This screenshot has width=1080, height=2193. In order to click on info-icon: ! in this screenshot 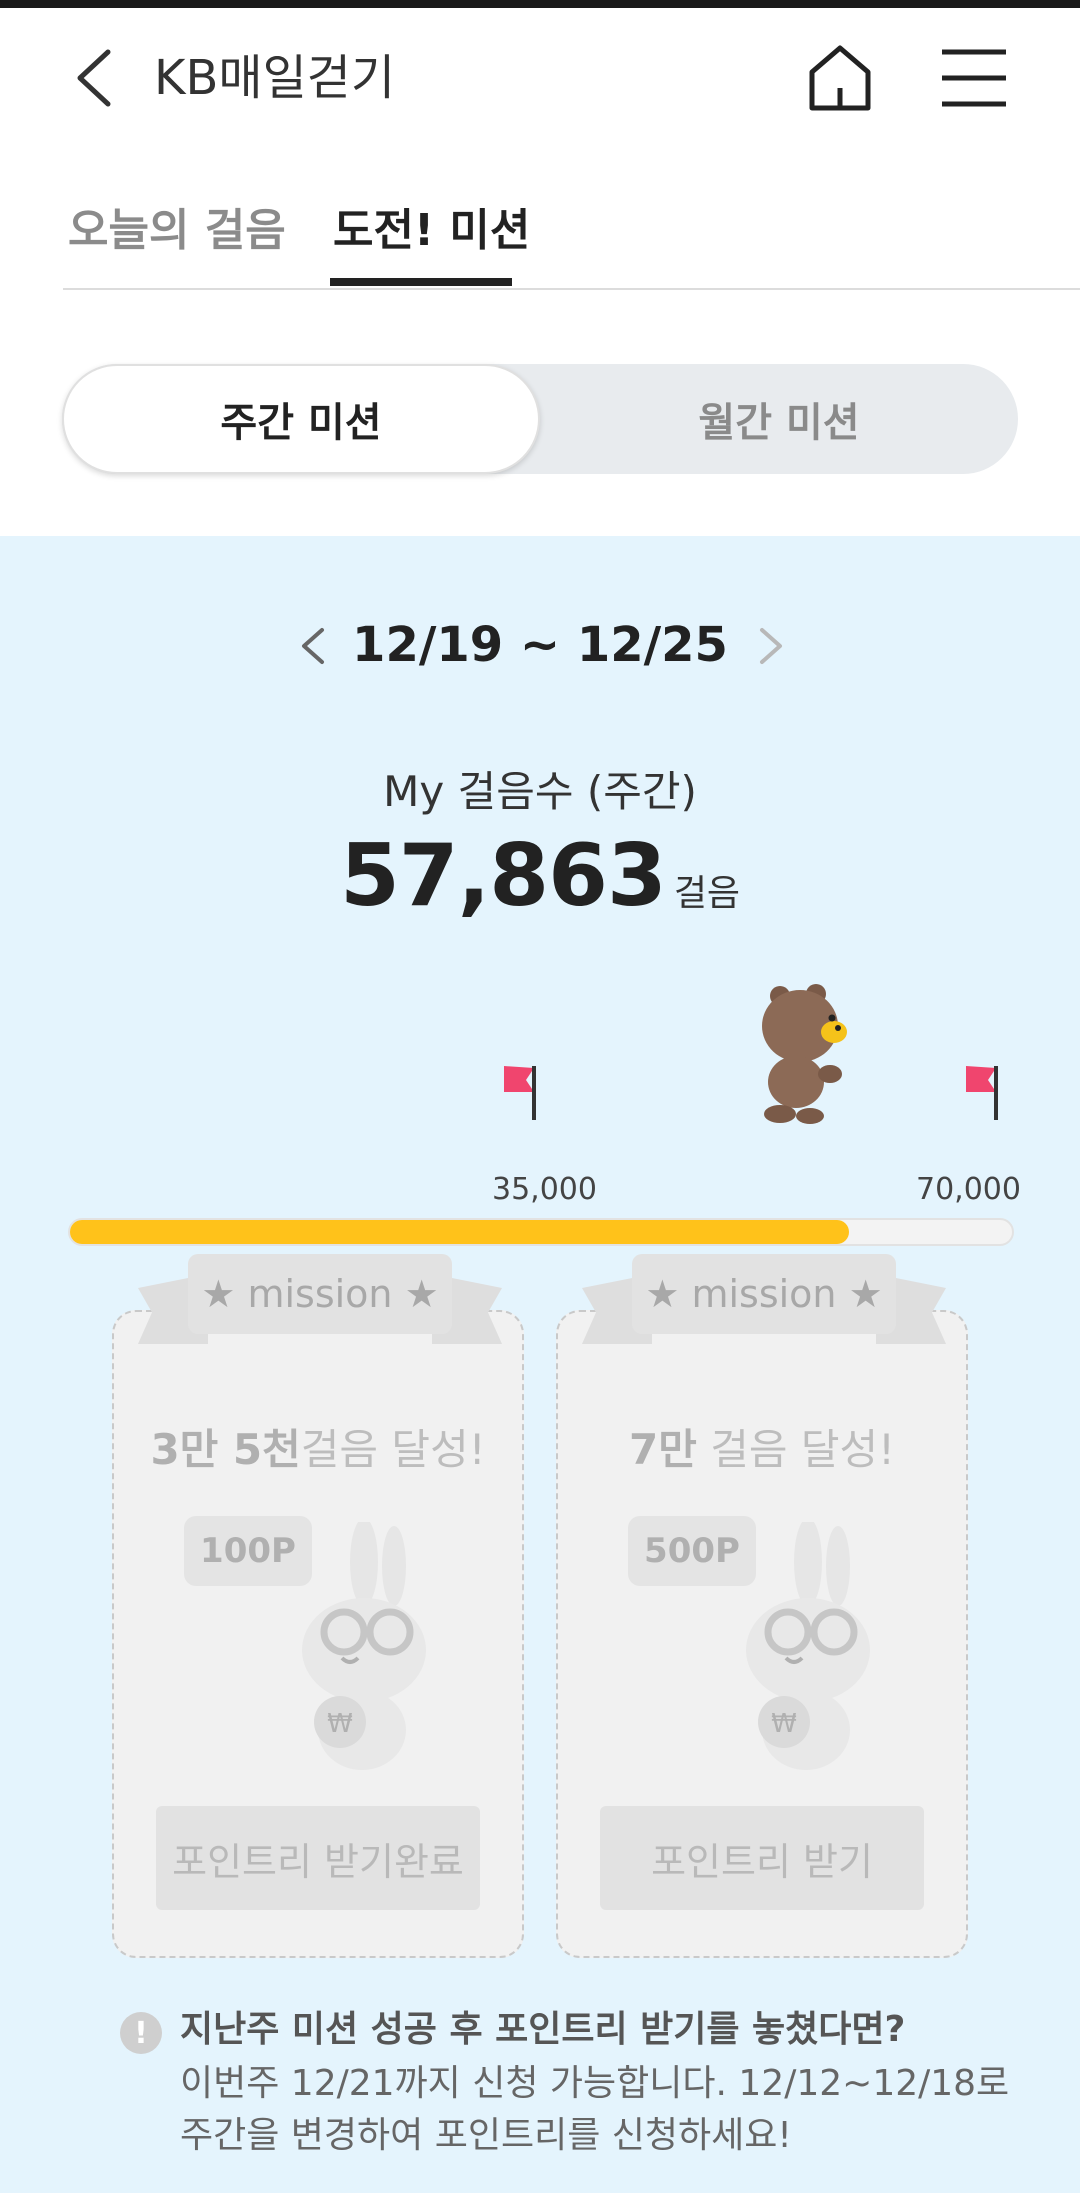, I will do `click(141, 2033)`.